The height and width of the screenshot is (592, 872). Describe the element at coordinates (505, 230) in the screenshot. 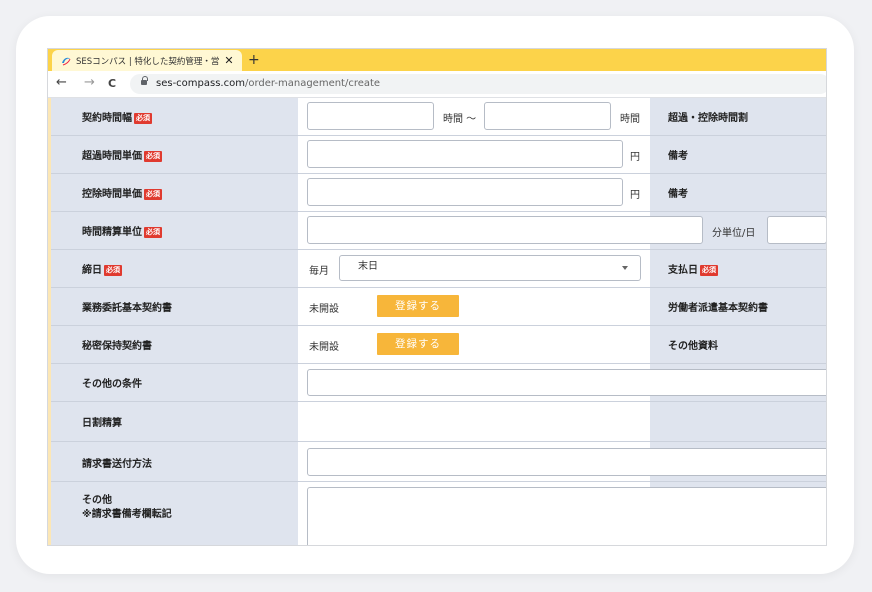

I see `time-unit-input` at that location.